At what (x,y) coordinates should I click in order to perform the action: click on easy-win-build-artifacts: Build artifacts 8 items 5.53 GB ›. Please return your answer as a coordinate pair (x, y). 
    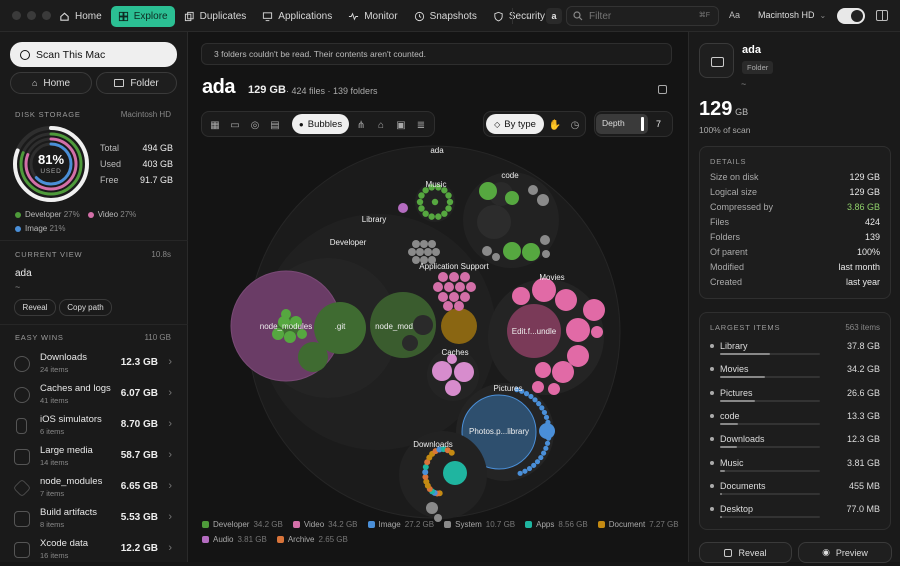
    Looking at the image, I should click on (95, 520).